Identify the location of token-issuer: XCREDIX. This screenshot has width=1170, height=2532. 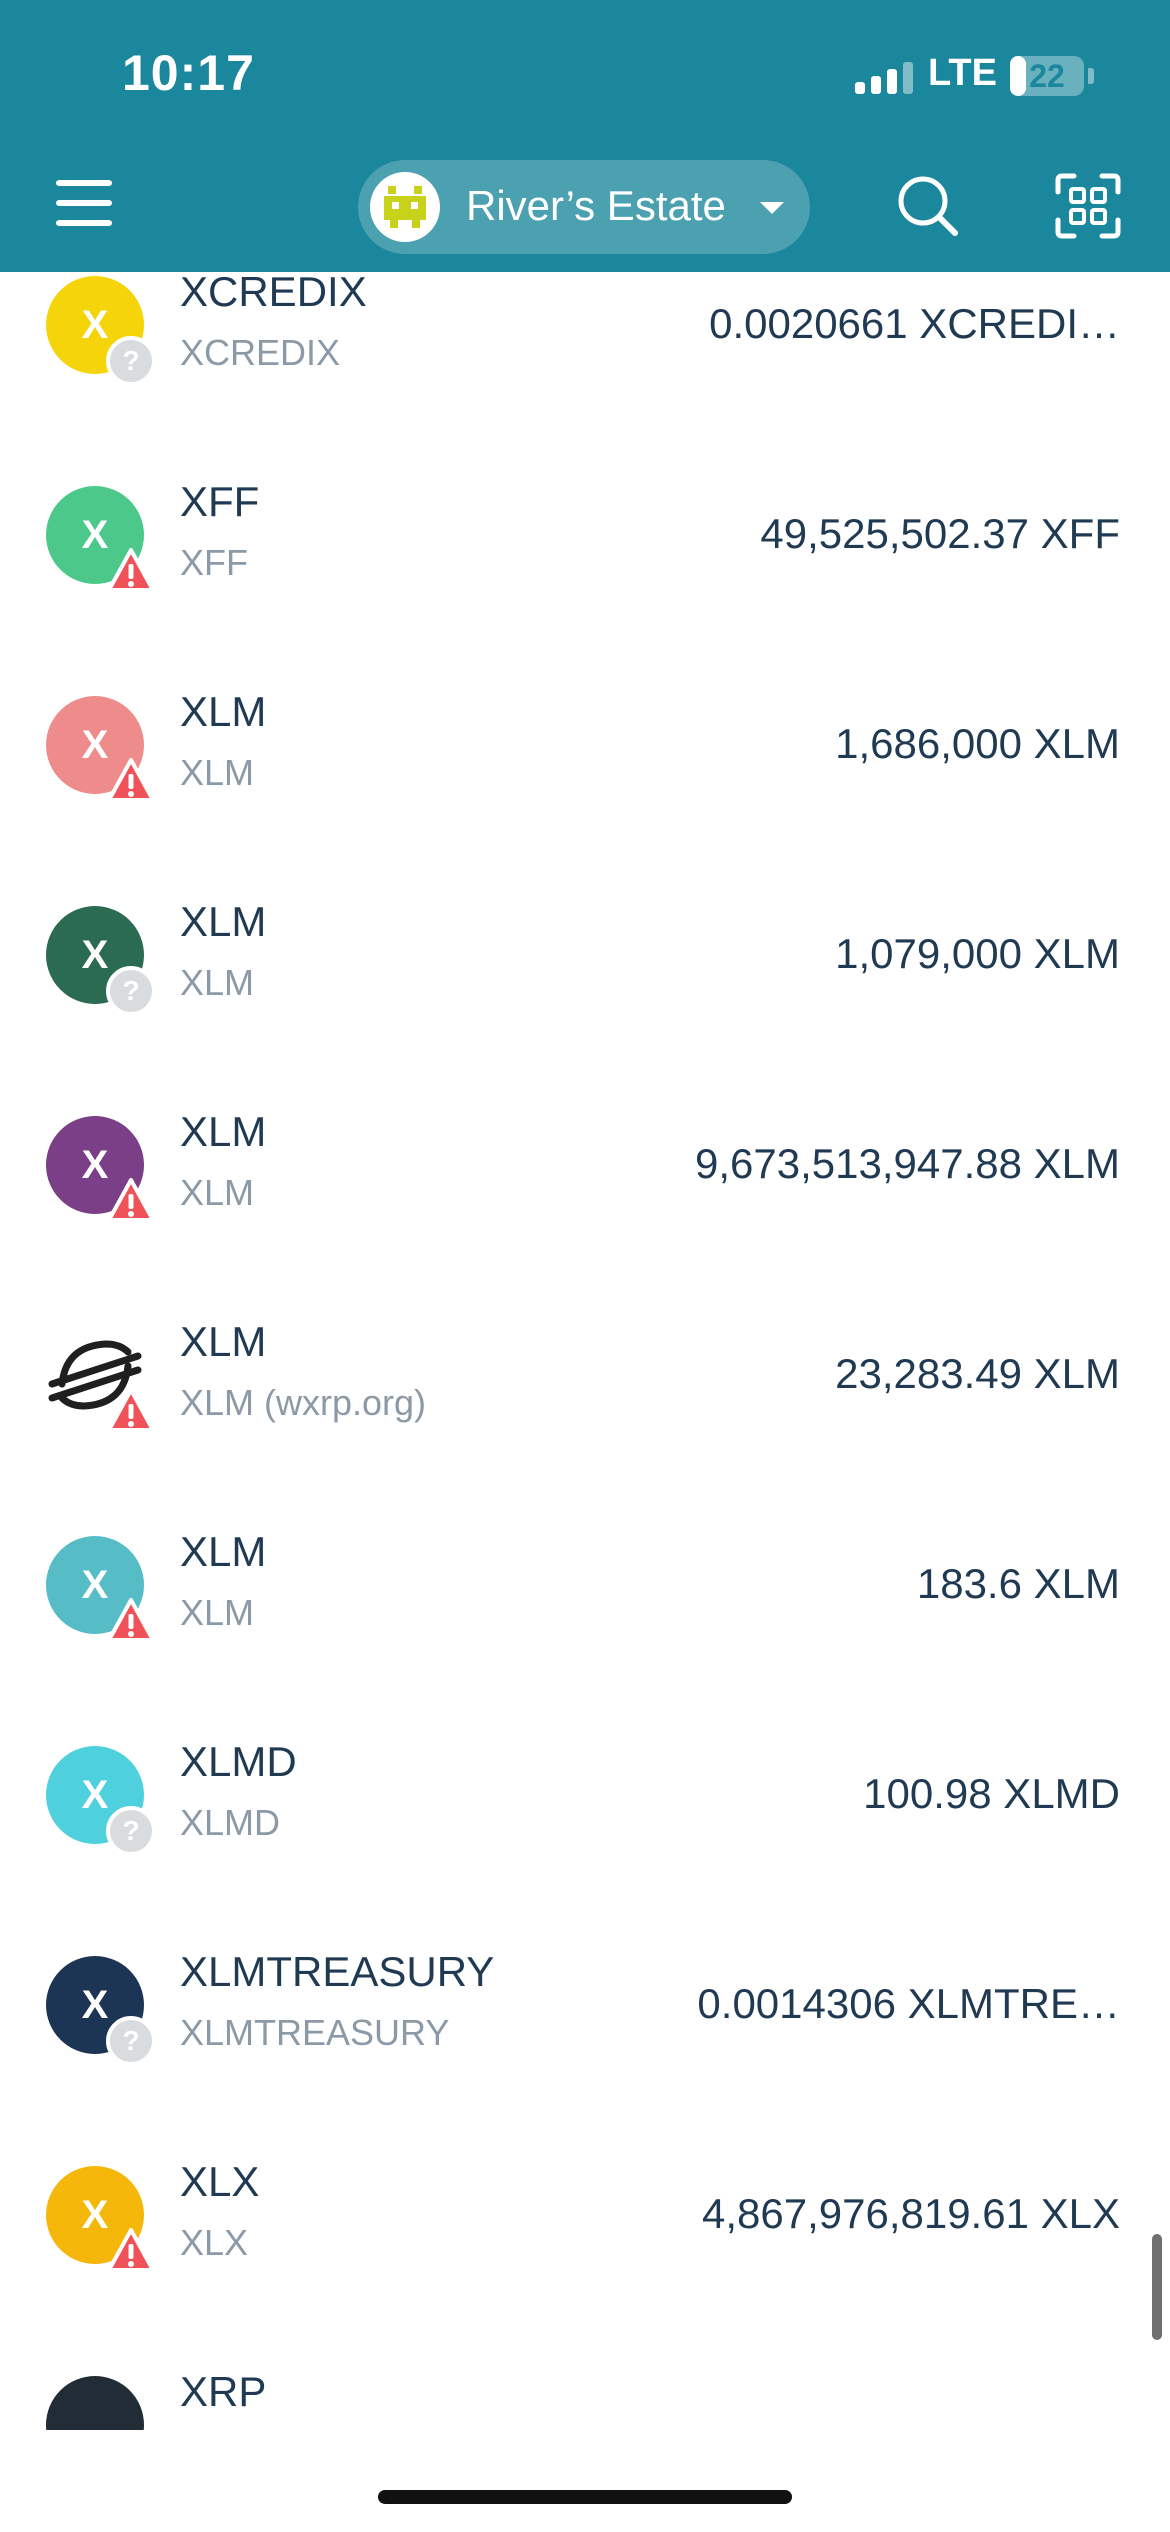
(260, 352).